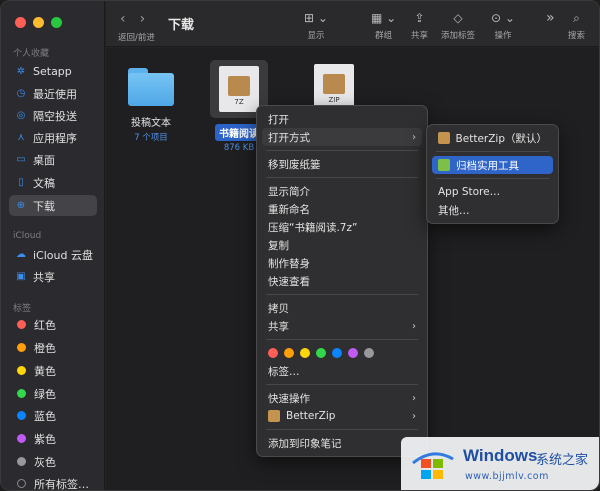  Describe the element at coordinates (321, 353) in the screenshot. I see `tag-green-dot` at that location.